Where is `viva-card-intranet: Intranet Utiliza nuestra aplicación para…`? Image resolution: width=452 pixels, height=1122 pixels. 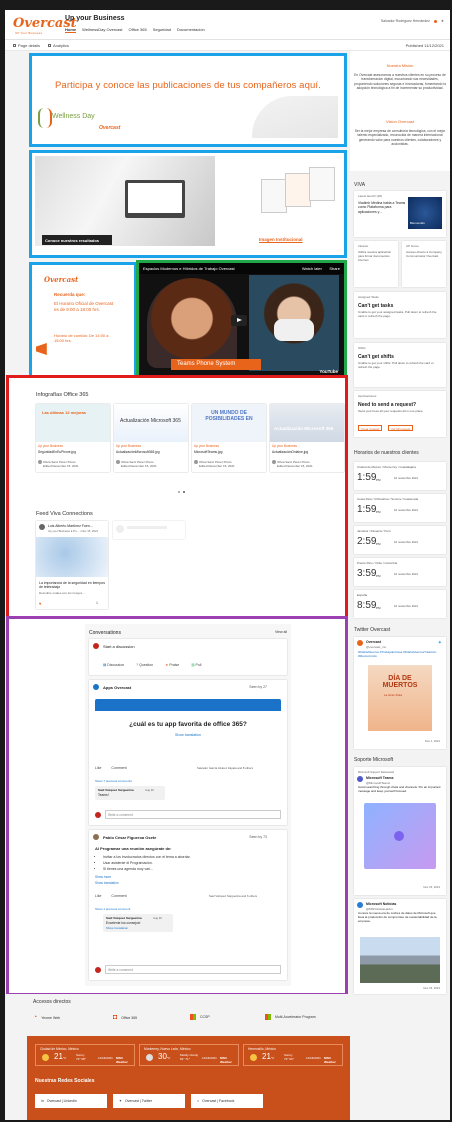 viva-card-intranet: Intranet Utiliza nuestra aplicación para… is located at coordinates (376, 264).